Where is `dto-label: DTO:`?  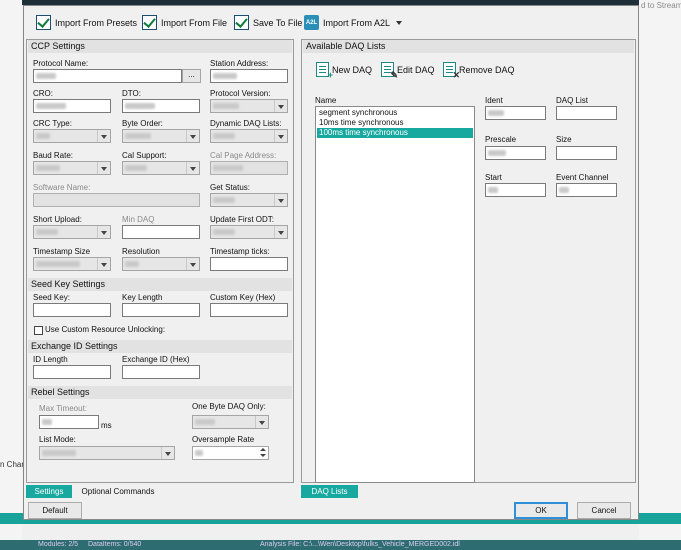
dto-label: DTO: is located at coordinates (131, 93).